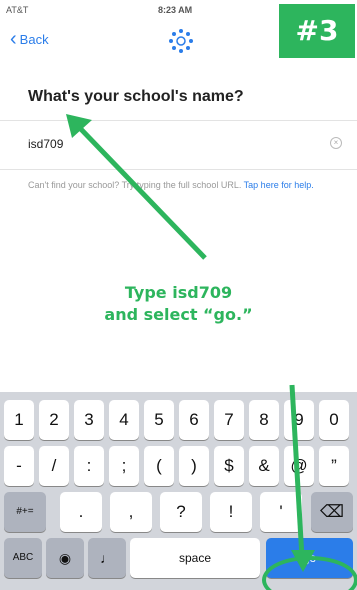  What do you see at coordinates (334, 420) in the screenshot?
I see `key-0: 0` at bounding box center [334, 420].